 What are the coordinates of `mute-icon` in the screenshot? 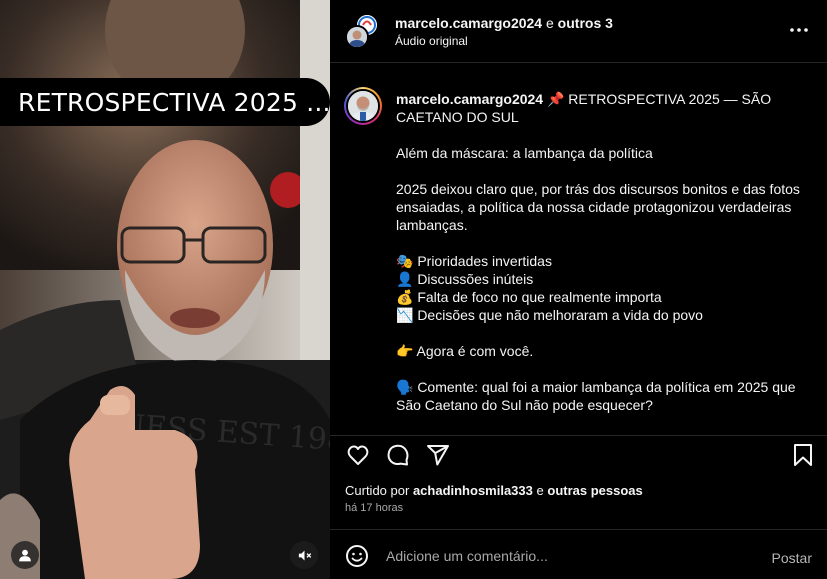 It's located at (304, 555).